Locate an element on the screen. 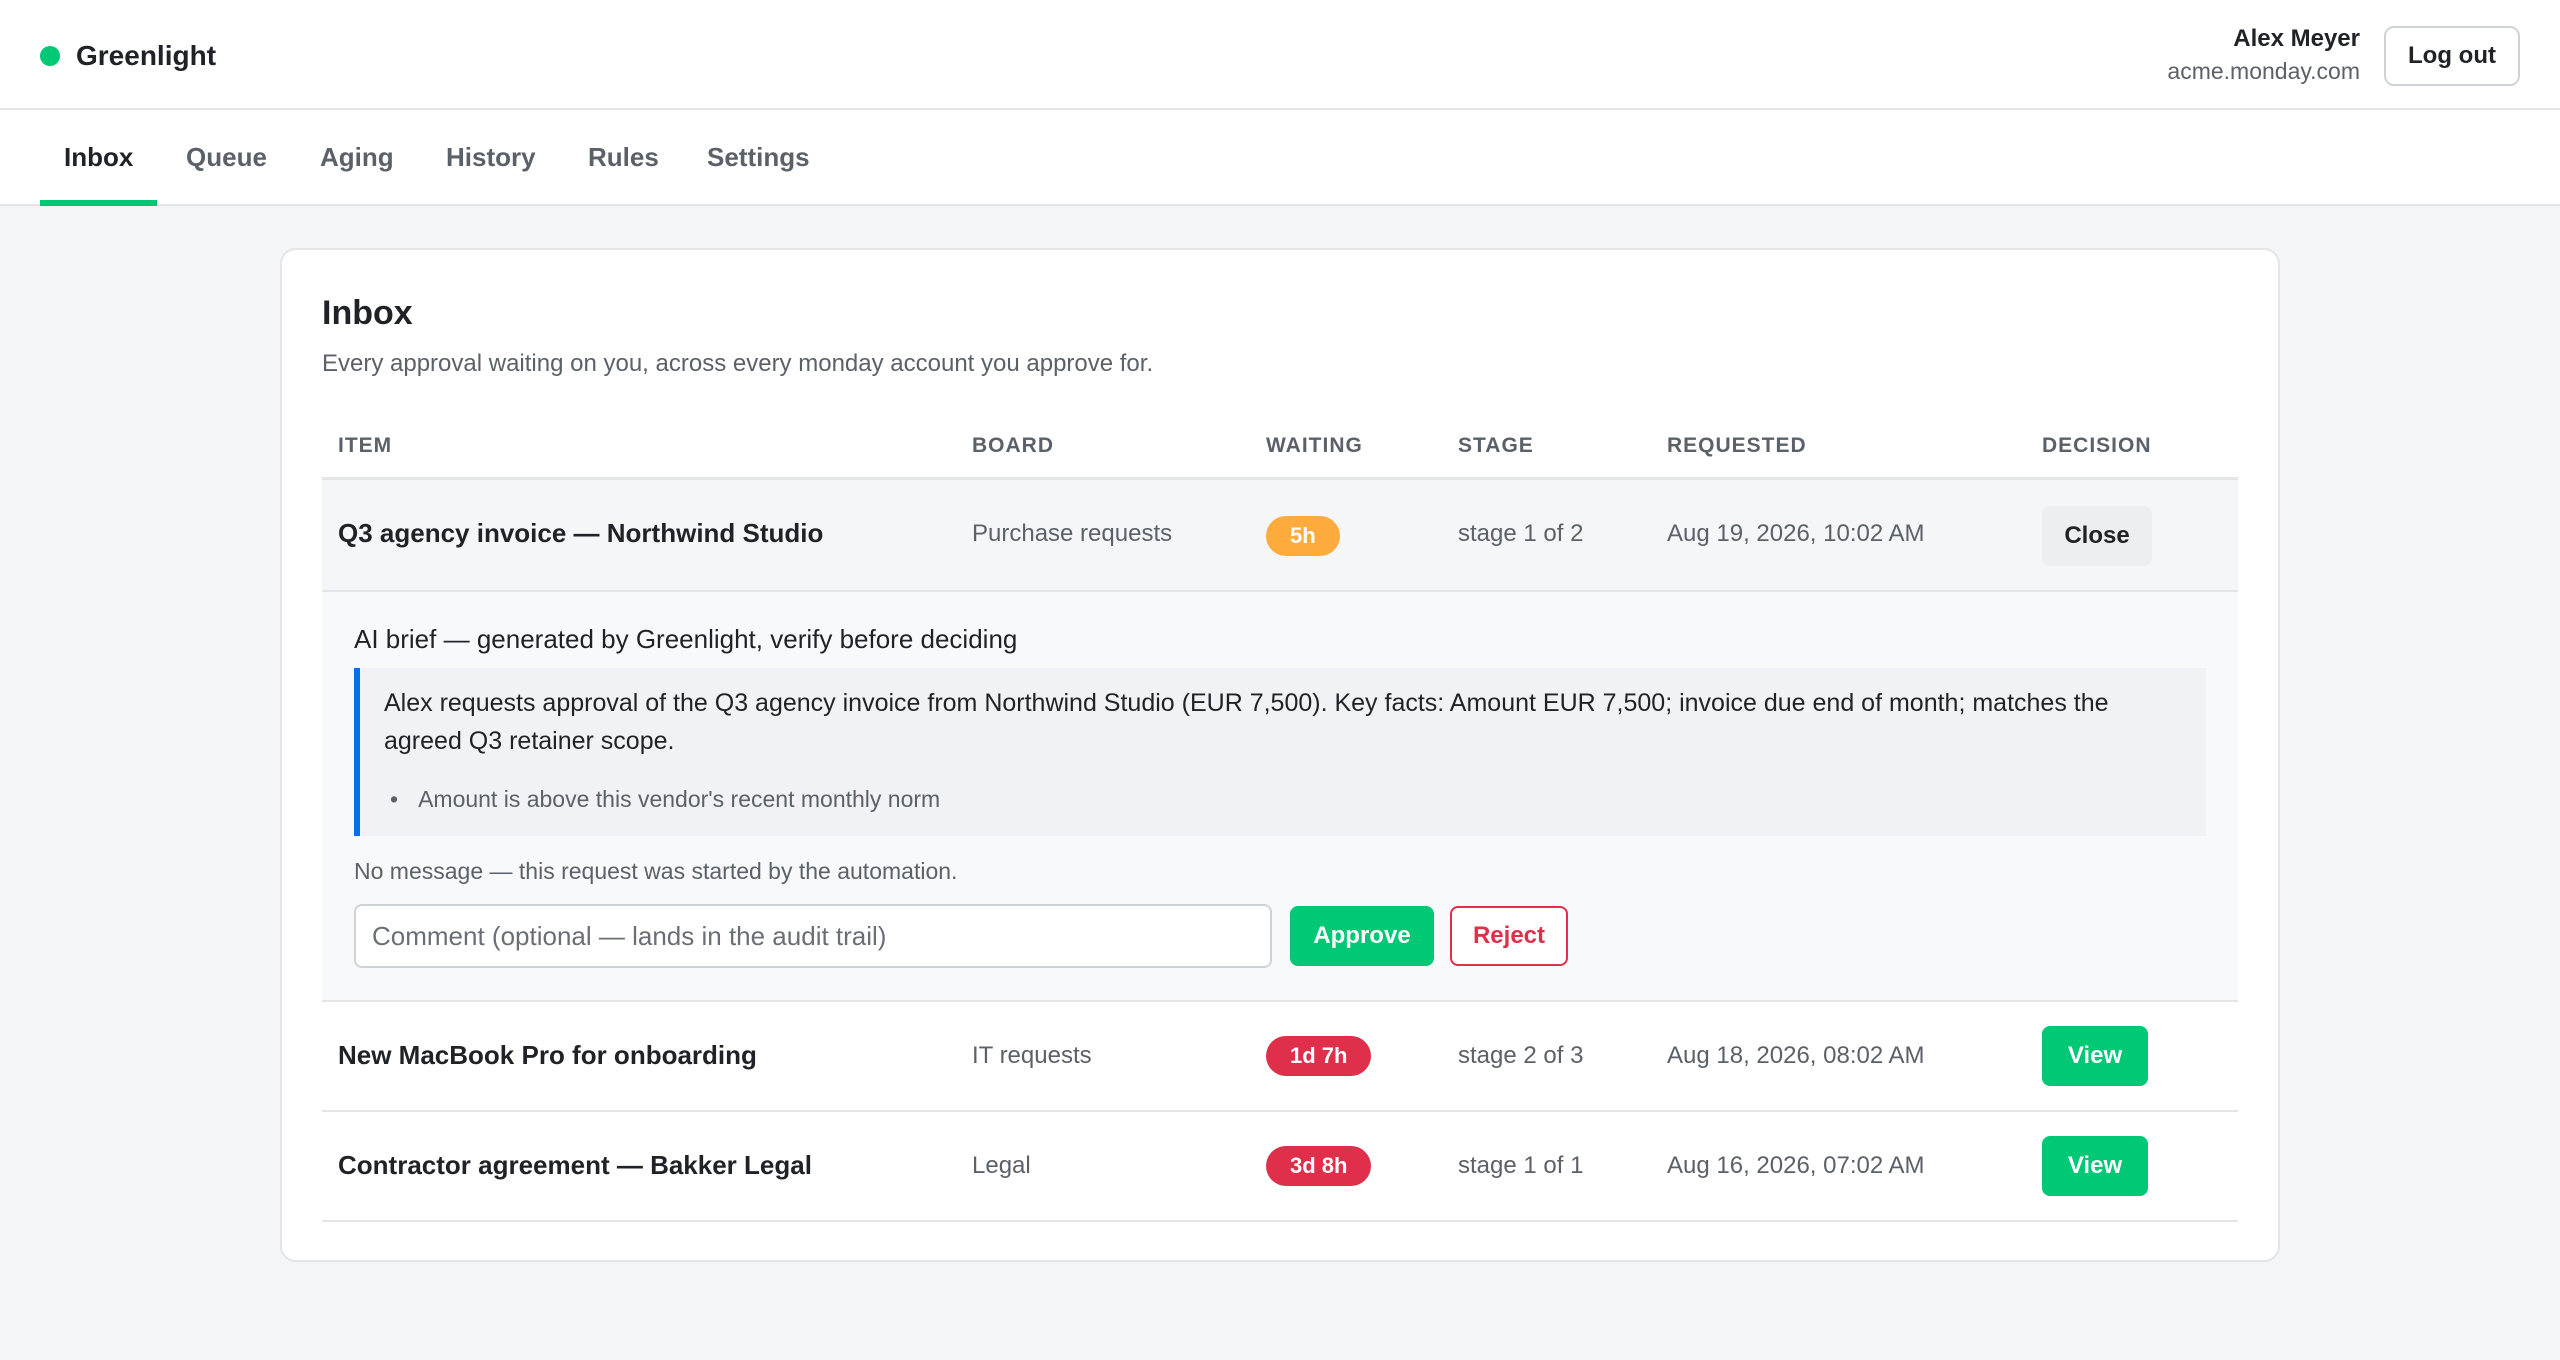 This screenshot has width=2560, height=1360. user-info: Alex Meyer acme.monday.com is located at coordinates (2263, 54).